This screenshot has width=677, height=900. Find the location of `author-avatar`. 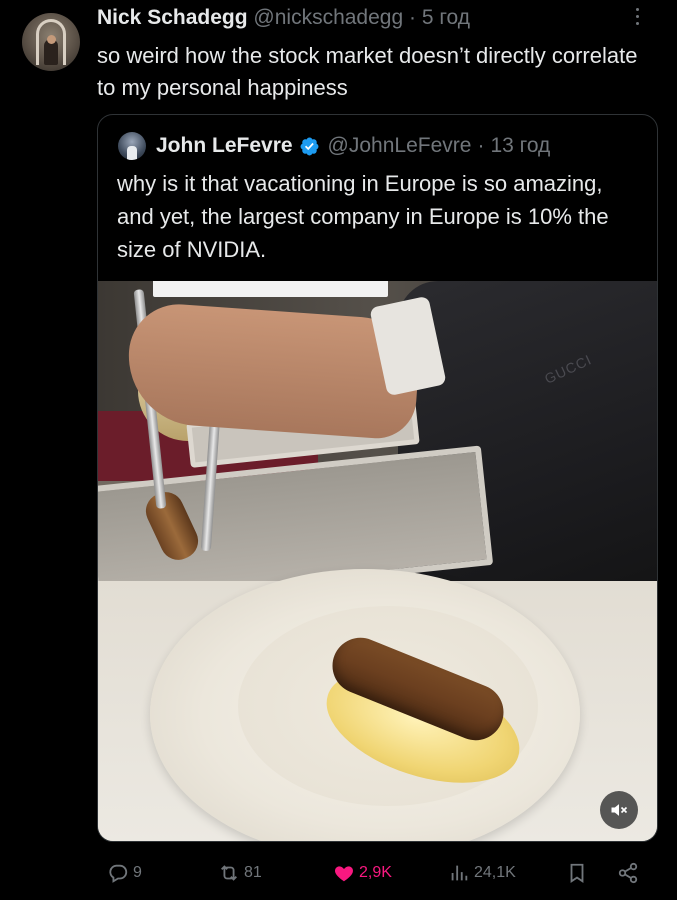

author-avatar is located at coordinates (51, 42).